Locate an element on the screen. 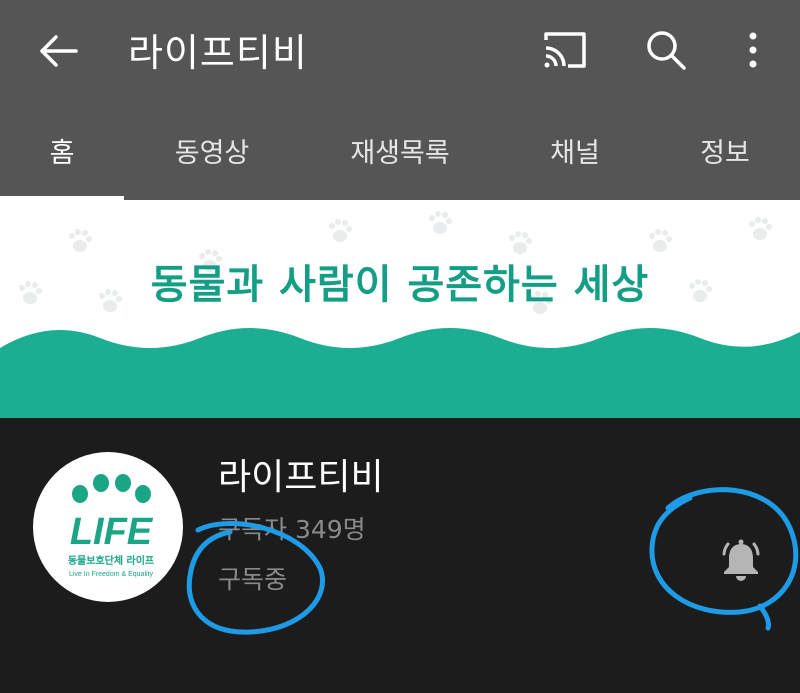  teal-wave is located at coordinates (400, 373).